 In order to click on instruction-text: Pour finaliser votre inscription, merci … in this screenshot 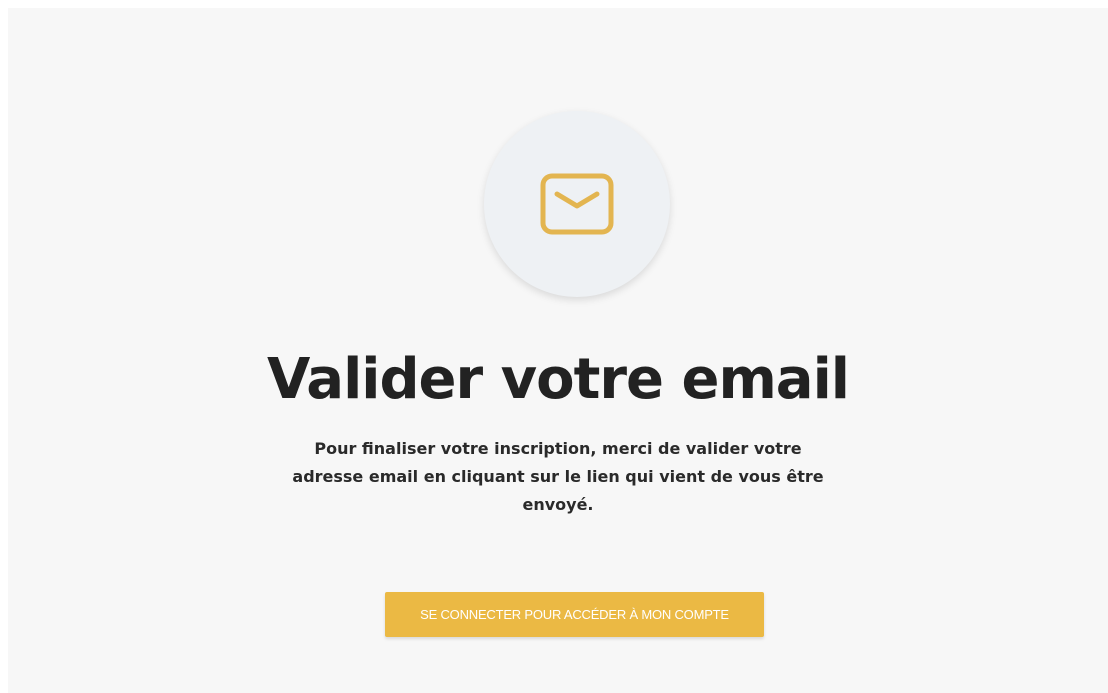, I will do `click(558, 476)`.